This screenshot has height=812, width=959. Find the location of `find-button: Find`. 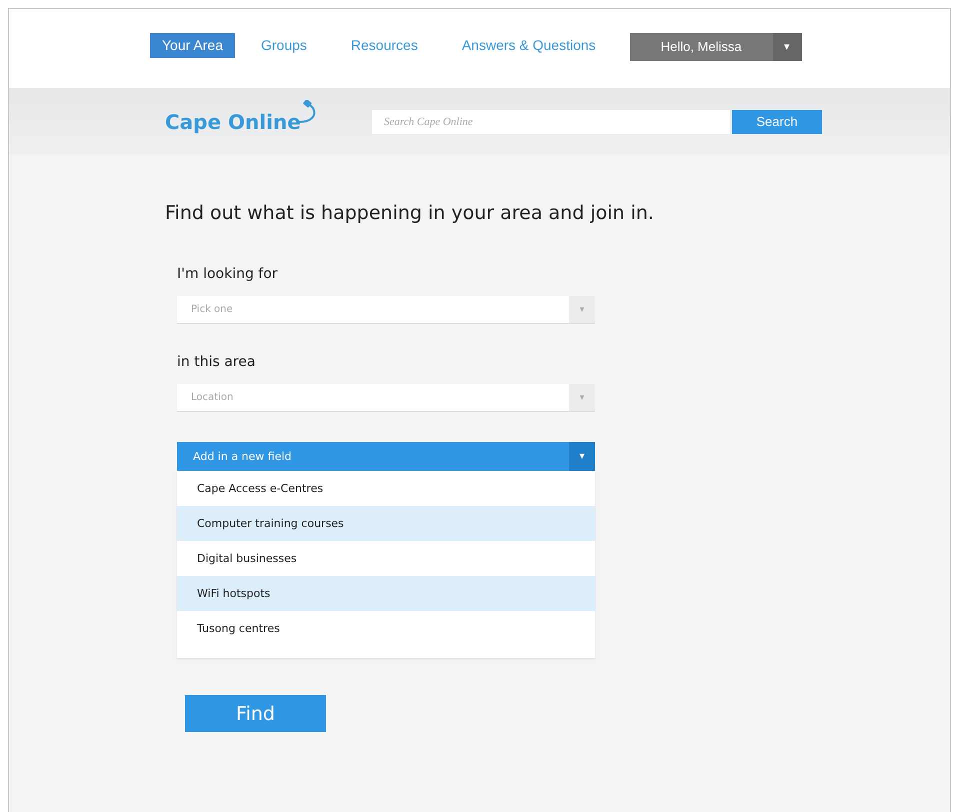

find-button: Find is located at coordinates (255, 713).